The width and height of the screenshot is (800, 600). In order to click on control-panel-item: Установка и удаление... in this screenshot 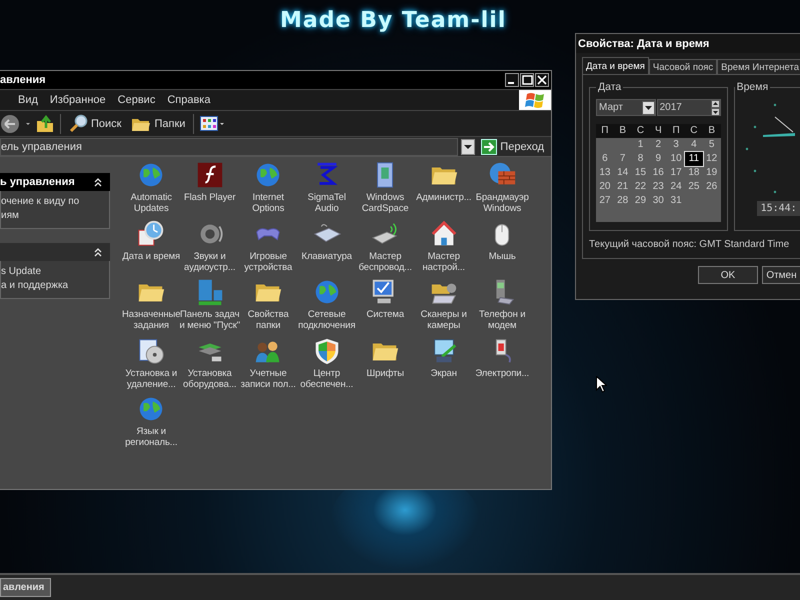, I will do `click(151, 365)`.